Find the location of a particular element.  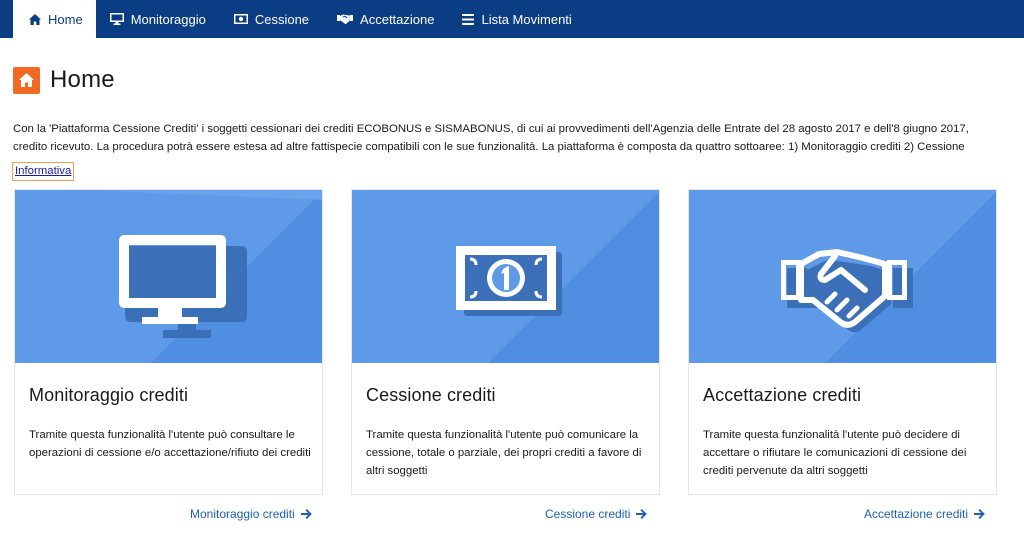

nav-tab-label: Cessione is located at coordinates (282, 19).